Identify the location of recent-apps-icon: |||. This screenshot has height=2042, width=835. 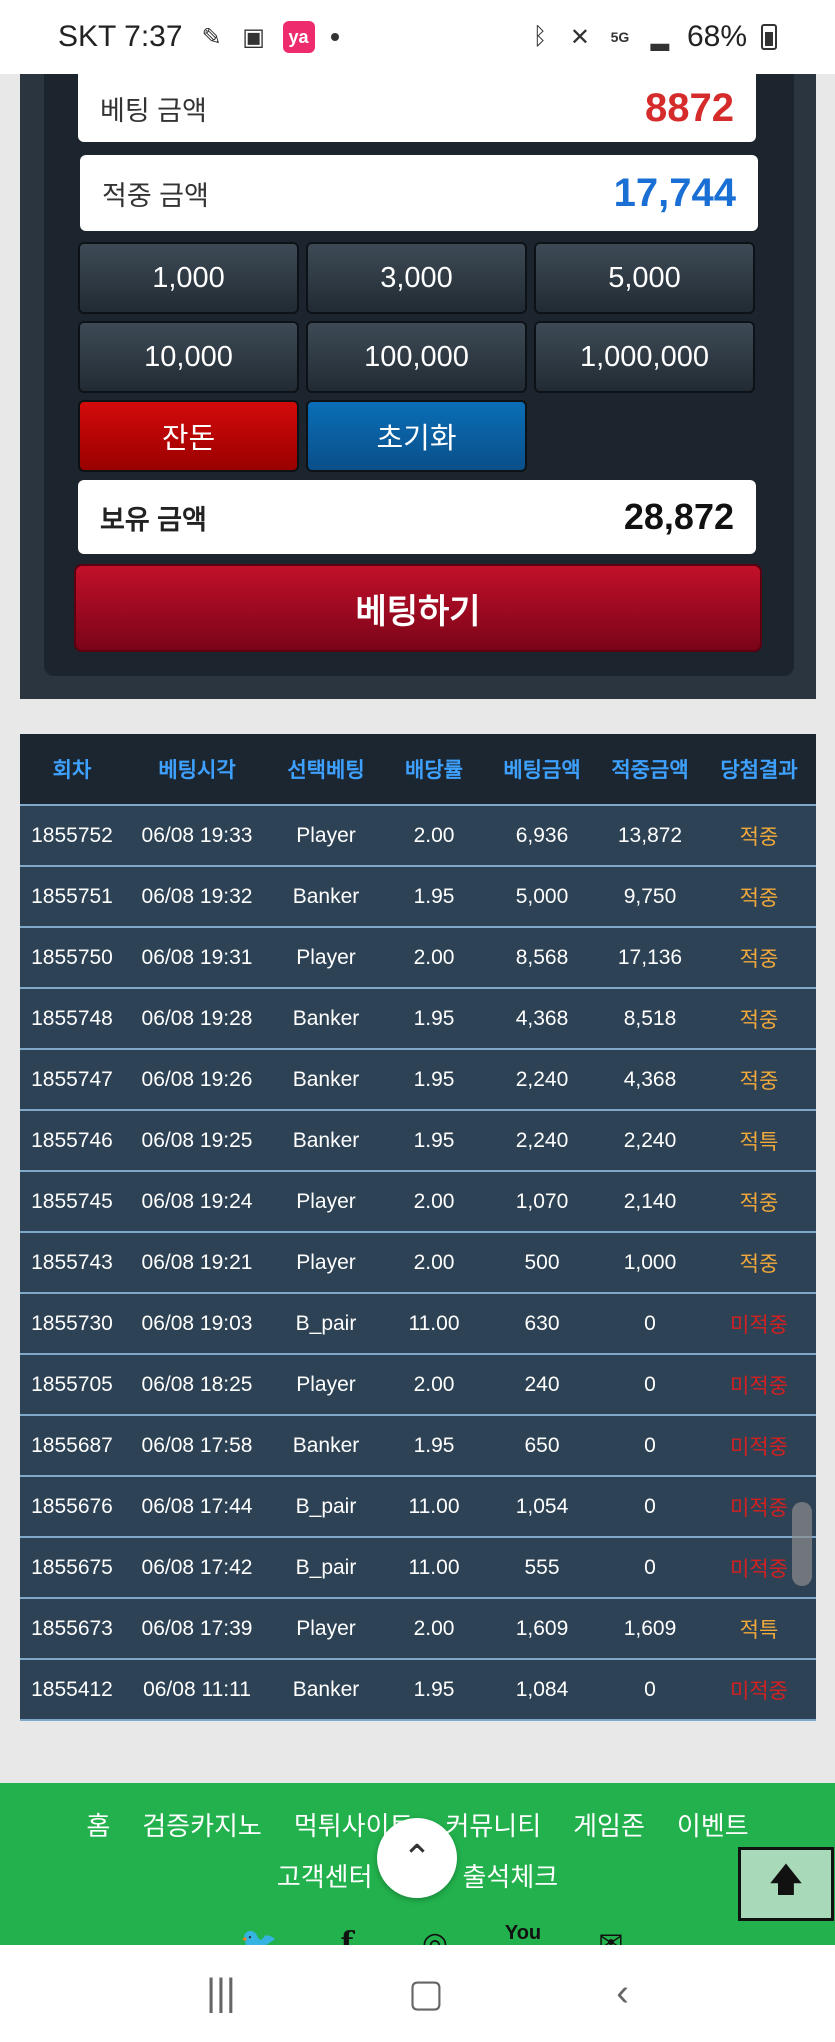
(221, 1993).